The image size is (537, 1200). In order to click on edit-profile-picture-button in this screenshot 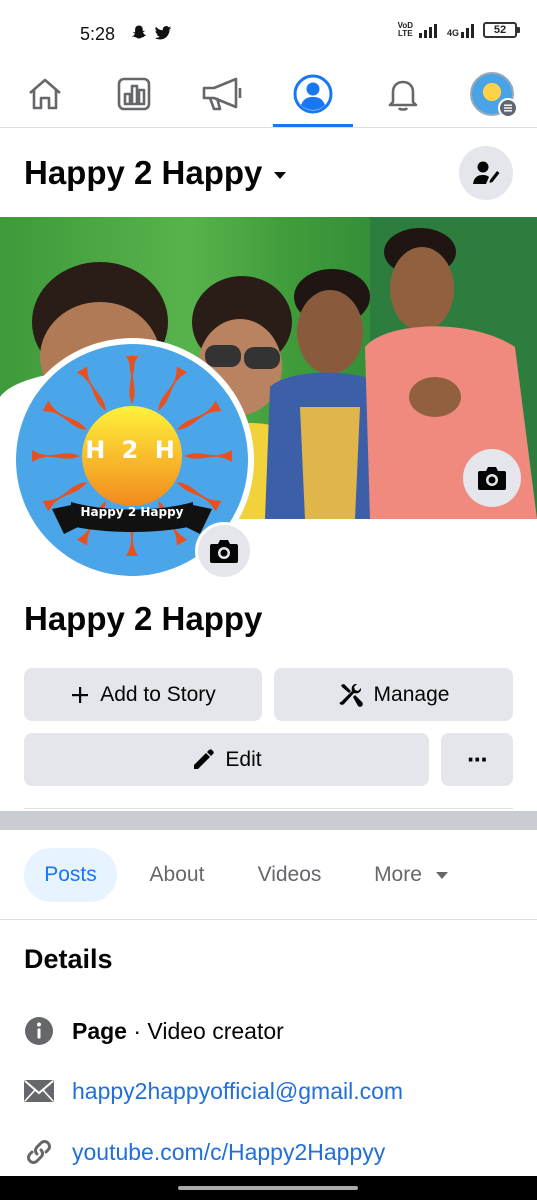, I will do `click(224, 551)`.